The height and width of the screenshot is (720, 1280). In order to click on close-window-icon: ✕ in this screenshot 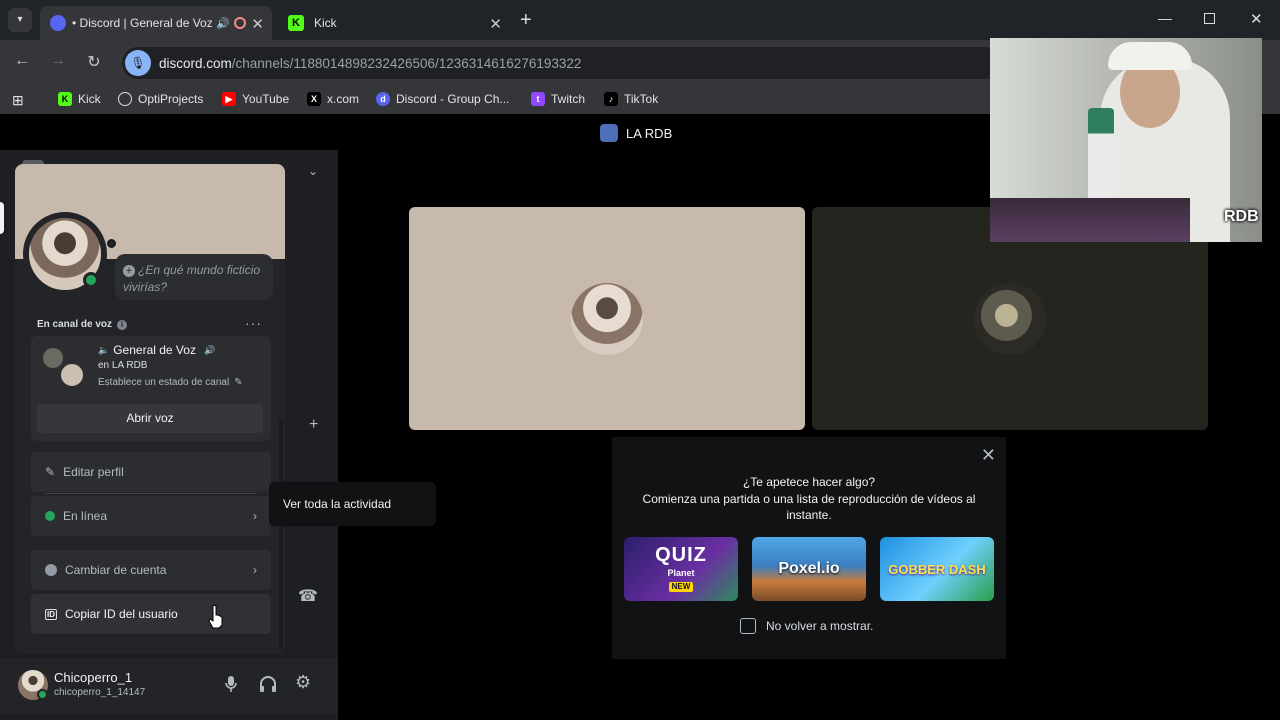, I will do `click(1256, 19)`.